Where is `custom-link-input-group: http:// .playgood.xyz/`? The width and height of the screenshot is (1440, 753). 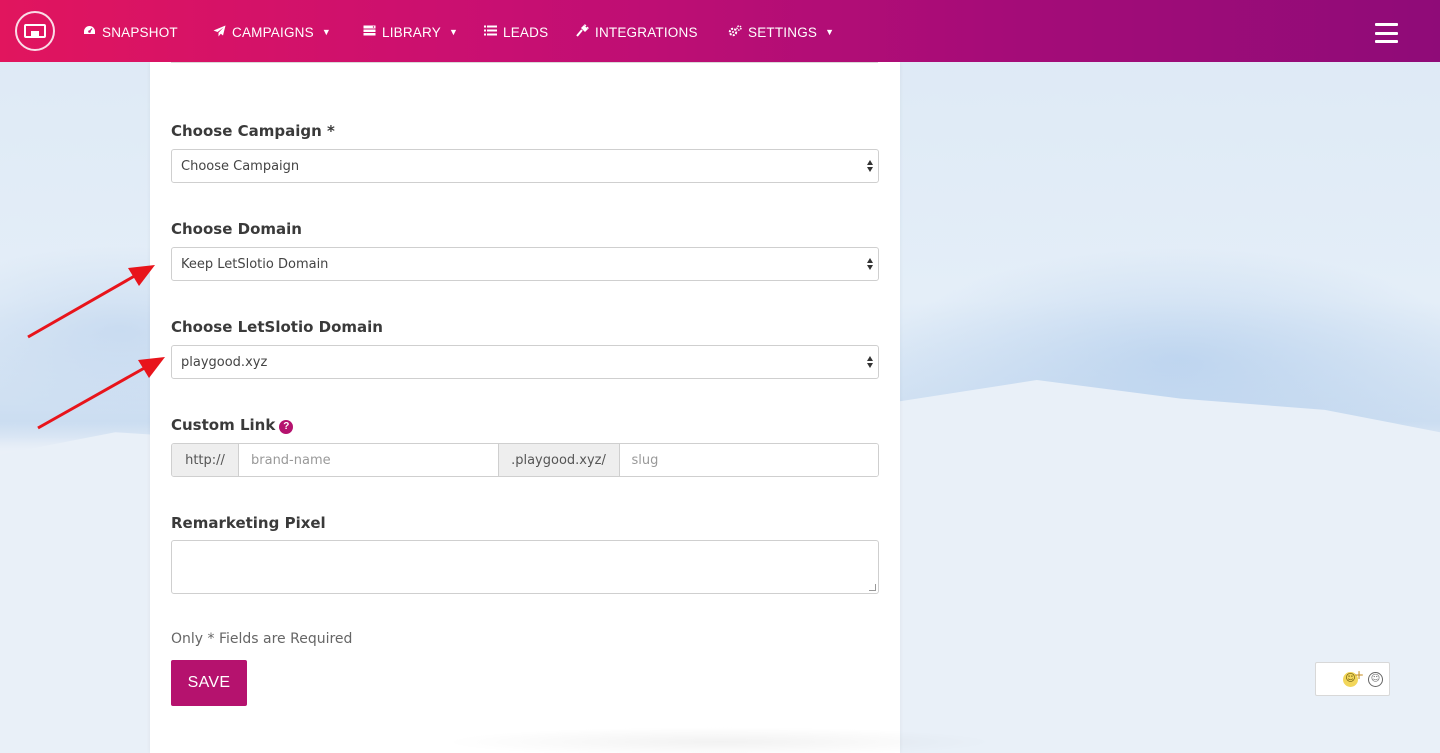
custom-link-input-group: http:// .playgood.xyz/ is located at coordinates (525, 460).